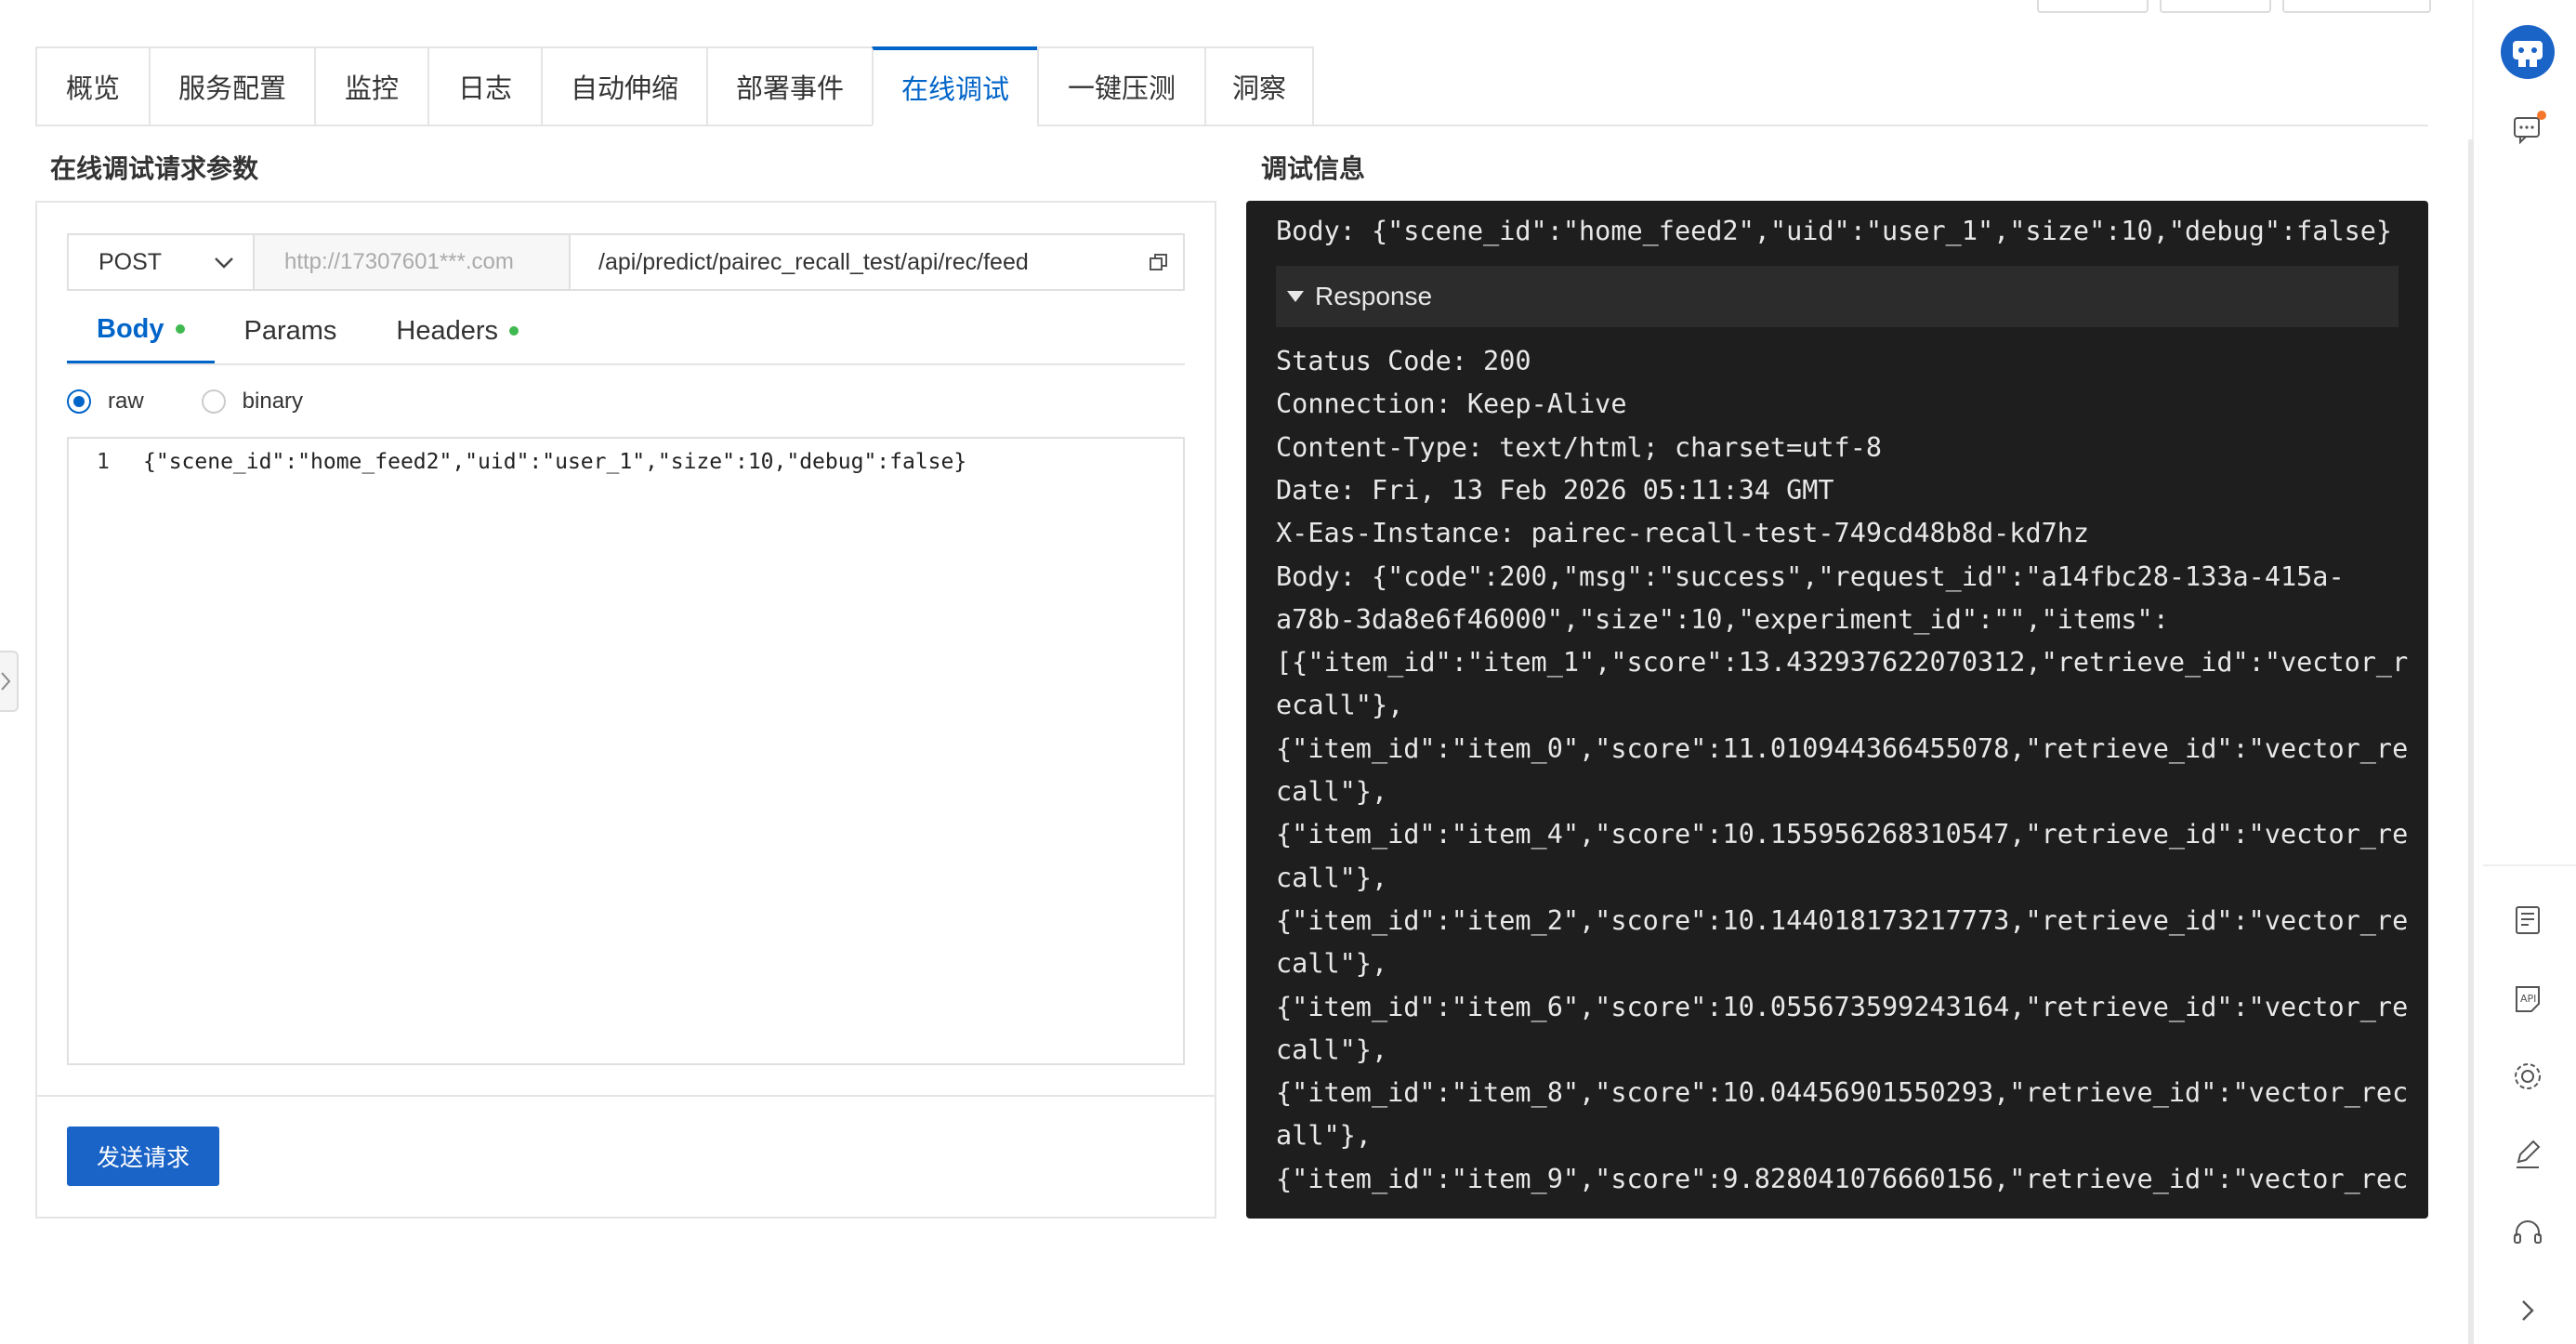 Image resolution: width=2576 pixels, height=1344 pixels. I want to click on subtab-params: Params, so click(291, 331).